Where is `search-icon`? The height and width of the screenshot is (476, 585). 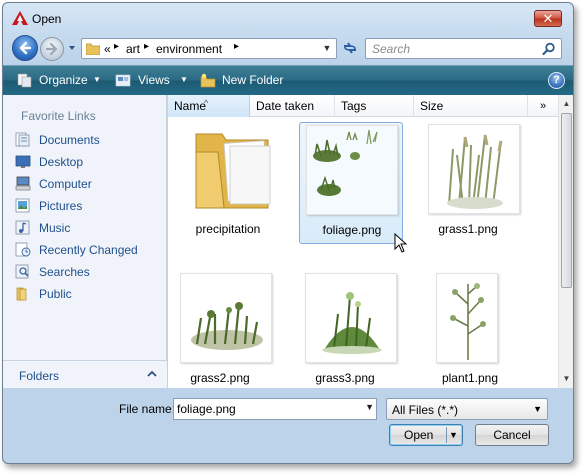
search-icon is located at coordinates (549, 49).